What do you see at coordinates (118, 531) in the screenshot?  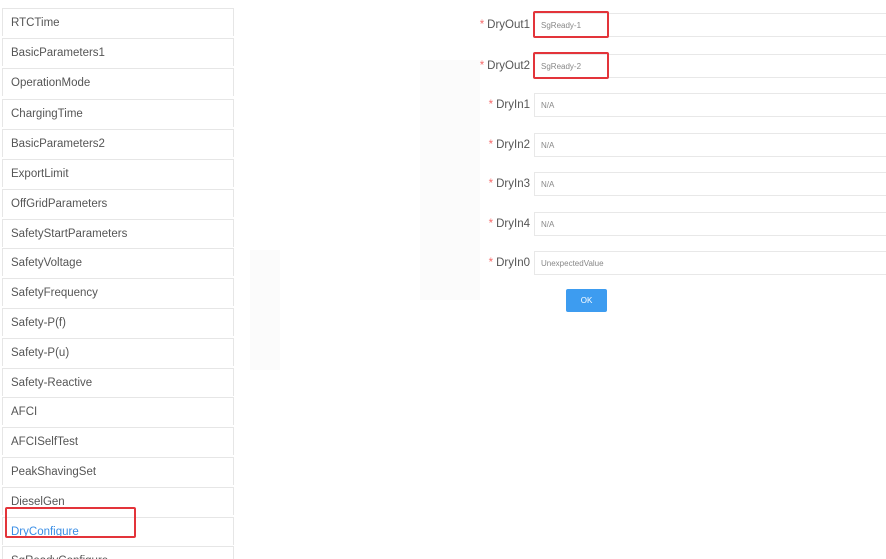 I see `sidebar-item-dryconfigure: DryConfigure` at bounding box center [118, 531].